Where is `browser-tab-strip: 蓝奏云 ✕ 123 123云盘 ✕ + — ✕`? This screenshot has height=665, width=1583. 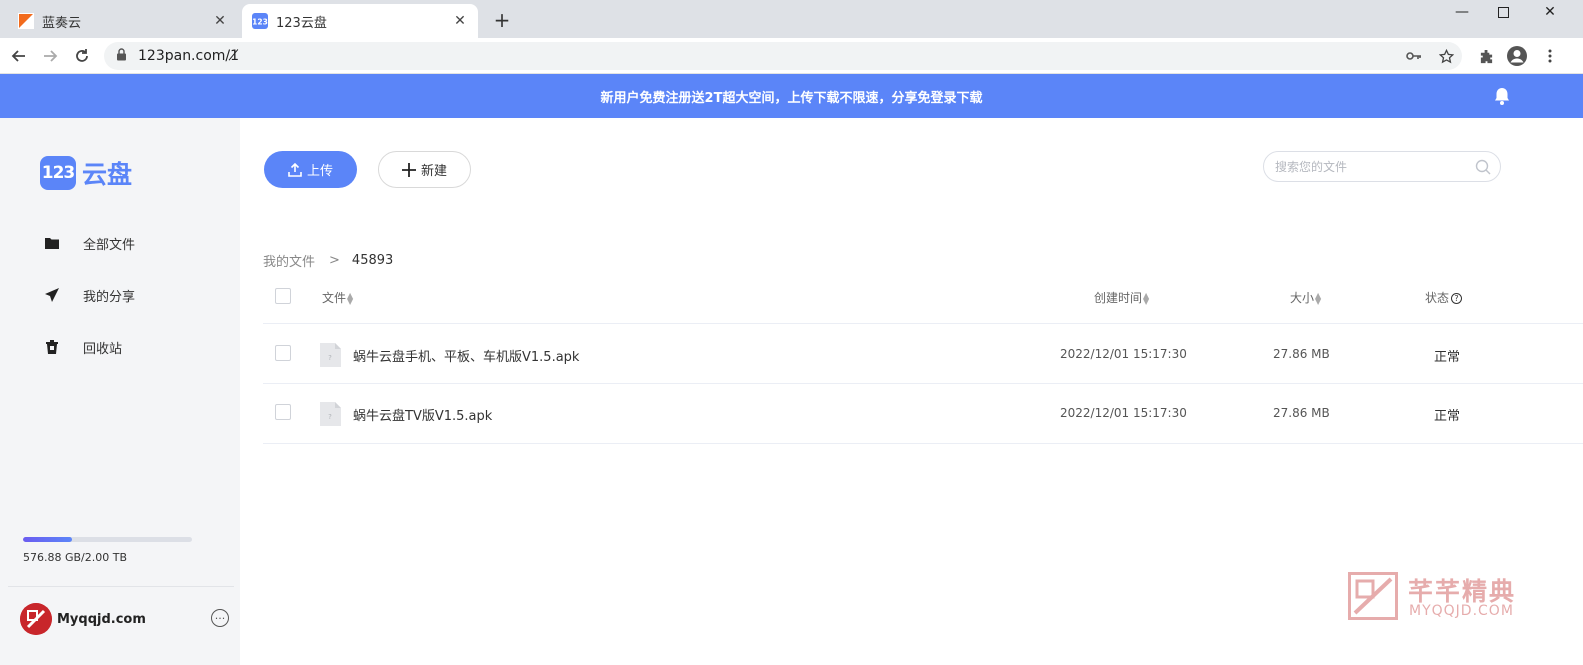 browser-tab-strip: 蓝奏云 ✕ 123 123云盘 ✕ + — ✕ is located at coordinates (791, 19).